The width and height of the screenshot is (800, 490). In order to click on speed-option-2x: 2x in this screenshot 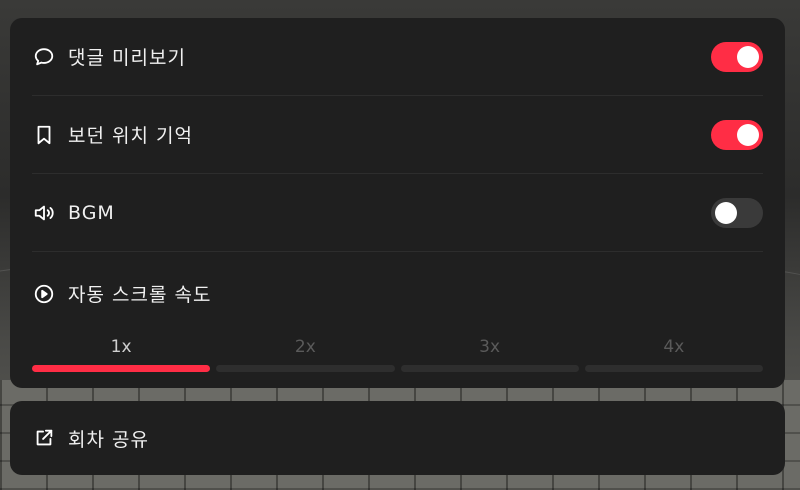, I will do `click(305, 354)`.